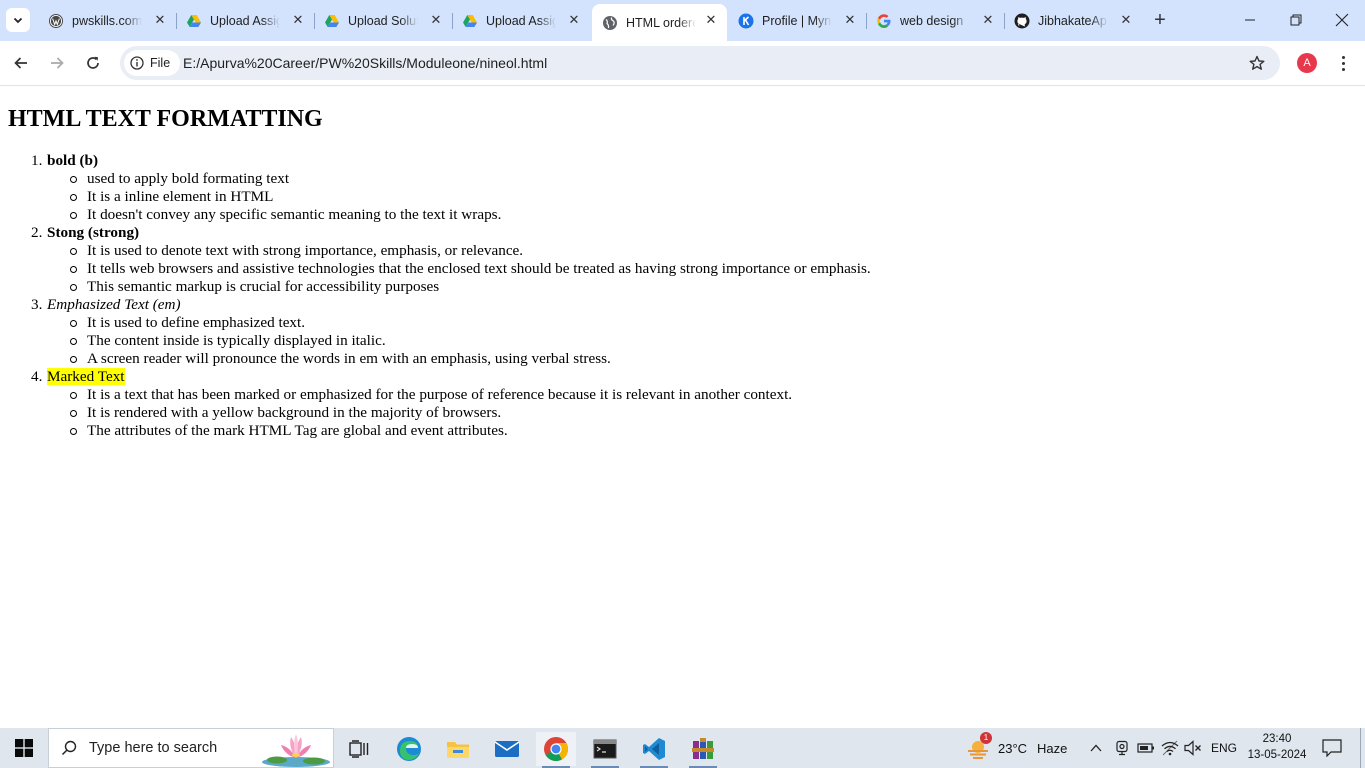 The image size is (1365, 768). What do you see at coordinates (610, 23) in the screenshot?
I see `globe-icon` at bounding box center [610, 23].